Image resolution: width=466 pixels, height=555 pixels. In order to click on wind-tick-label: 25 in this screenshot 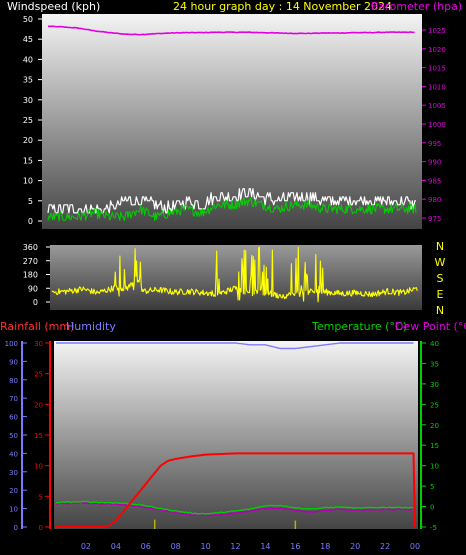, I will do `click(28, 120)`.